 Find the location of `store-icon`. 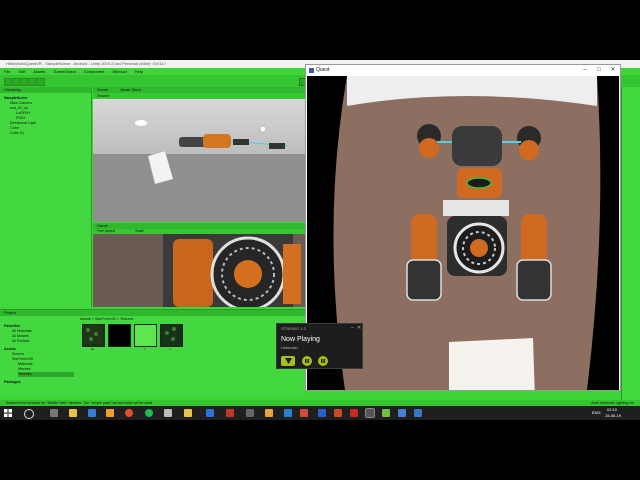

store-icon is located at coordinates (92, 413).